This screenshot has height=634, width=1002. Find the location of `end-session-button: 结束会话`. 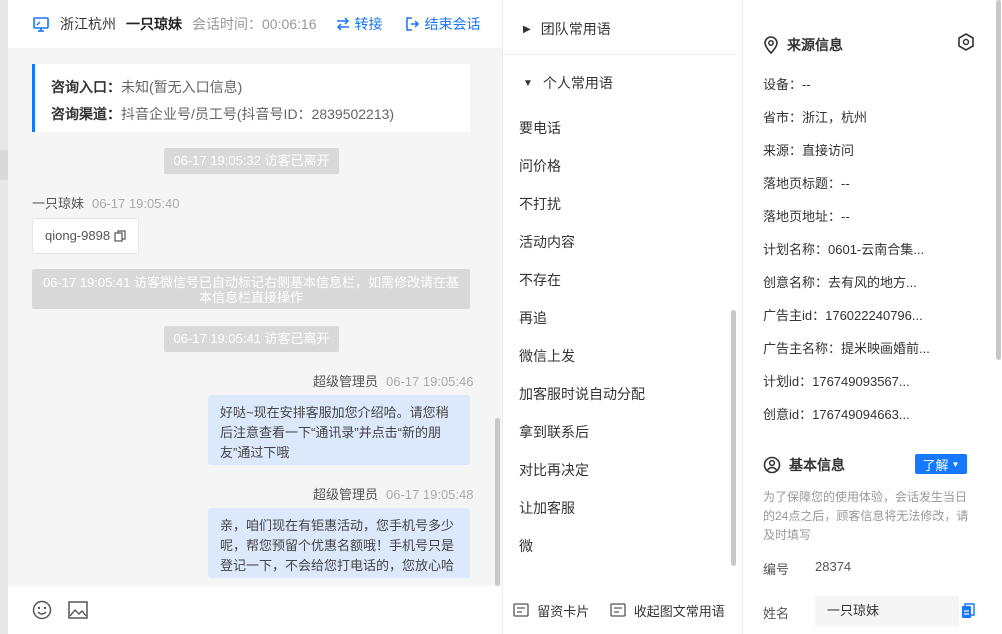

end-session-button: 结束会话 is located at coordinates (443, 24).